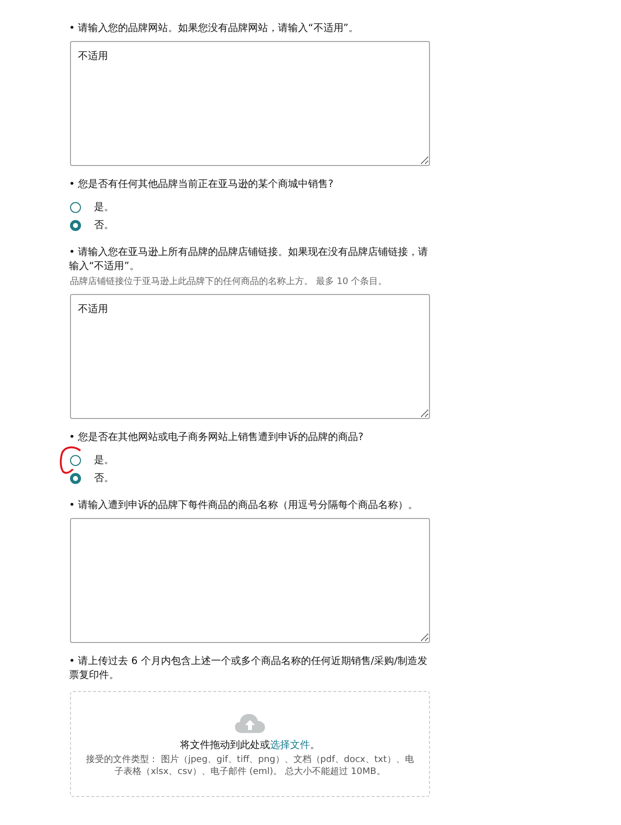 Image resolution: width=621 pixels, height=825 pixels. What do you see at coordinates (201, 185) in the screenshot?
I see `question-label: • 您是否有任何其他品牌当前正在亚马逊的某个商城中销售?` at bounding box center [201, 185].